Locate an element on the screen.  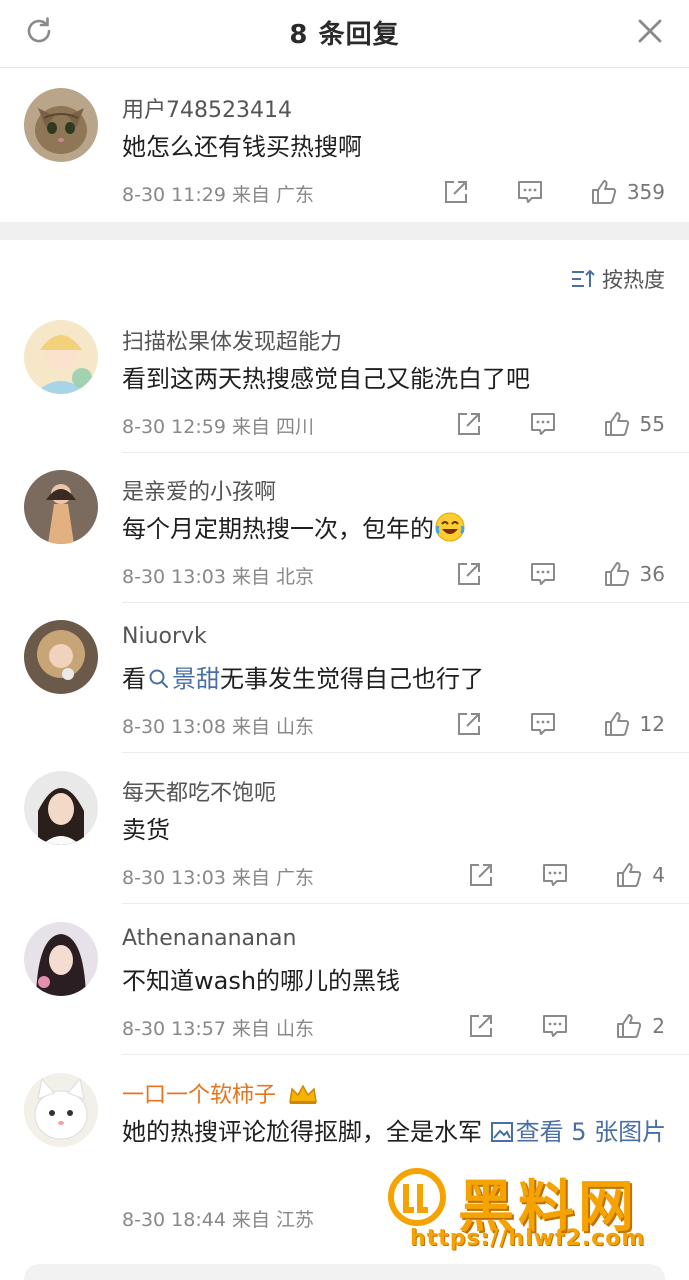
like-count: 12 is located at coordinates (652, 724).